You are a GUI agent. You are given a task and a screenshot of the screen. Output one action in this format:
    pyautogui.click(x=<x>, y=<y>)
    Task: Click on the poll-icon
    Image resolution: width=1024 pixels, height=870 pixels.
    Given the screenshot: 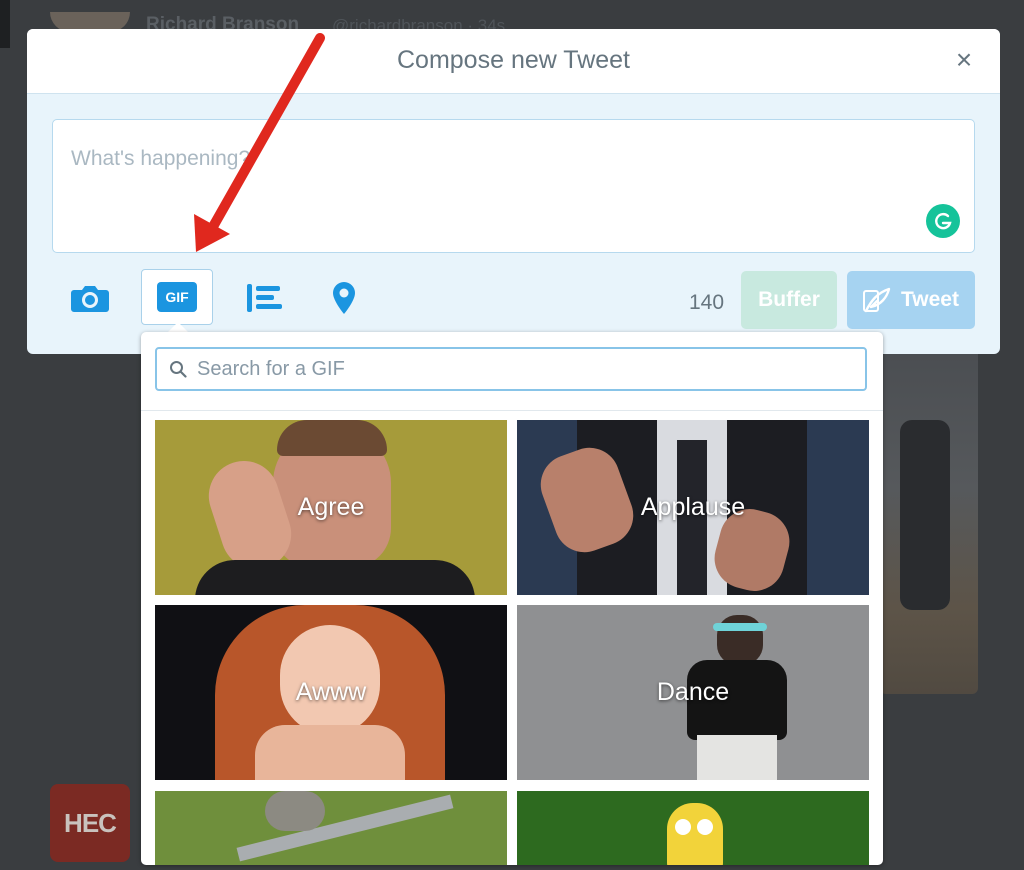 What is the action you would take?
    pyautogui.click(x=265, y=298)
    